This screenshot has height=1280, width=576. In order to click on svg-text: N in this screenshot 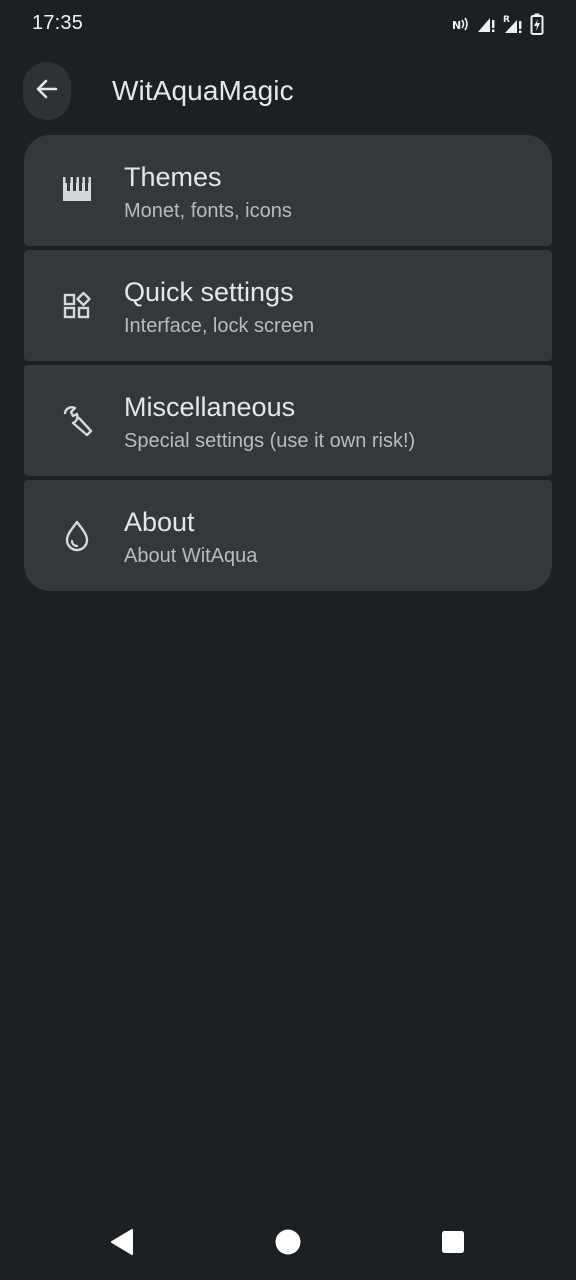, I will do `click(456, 25)`.